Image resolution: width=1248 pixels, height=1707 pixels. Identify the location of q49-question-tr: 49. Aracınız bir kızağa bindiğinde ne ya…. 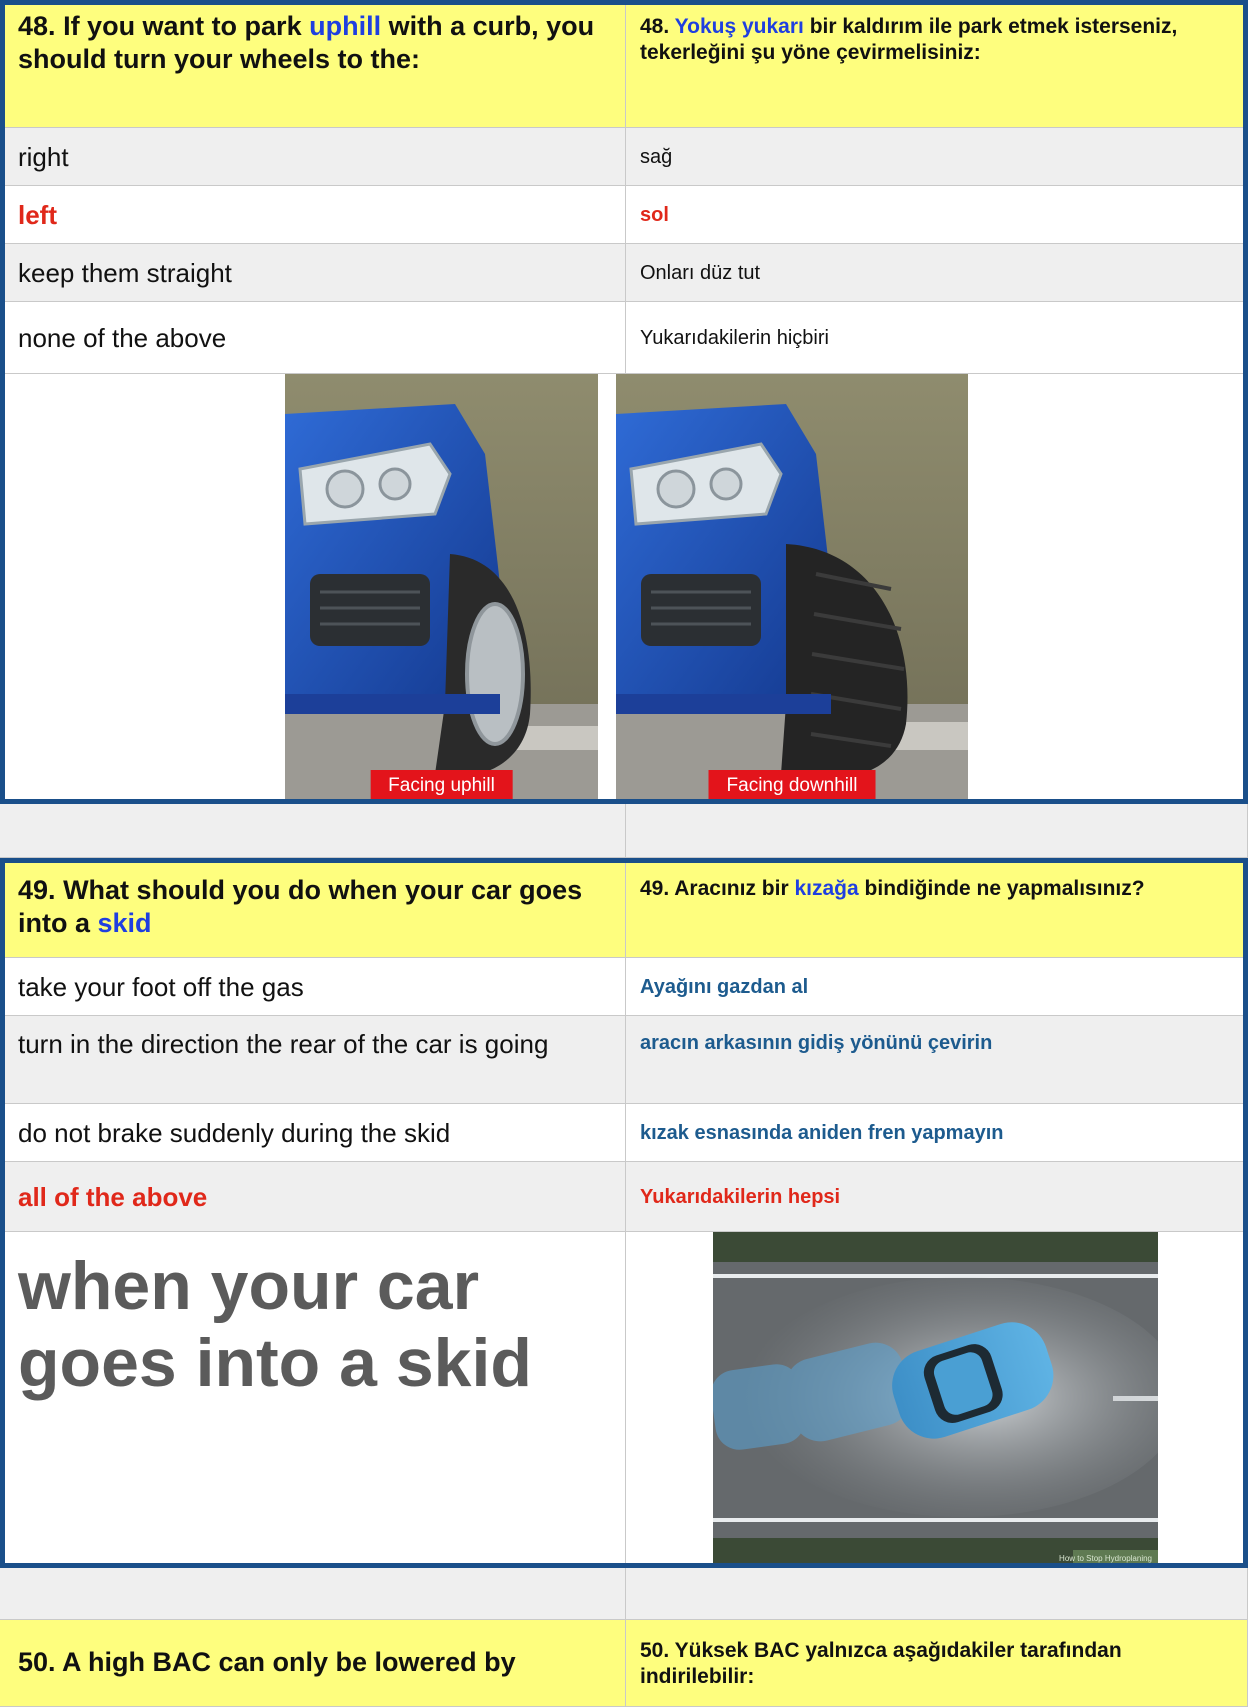
(937, 908).